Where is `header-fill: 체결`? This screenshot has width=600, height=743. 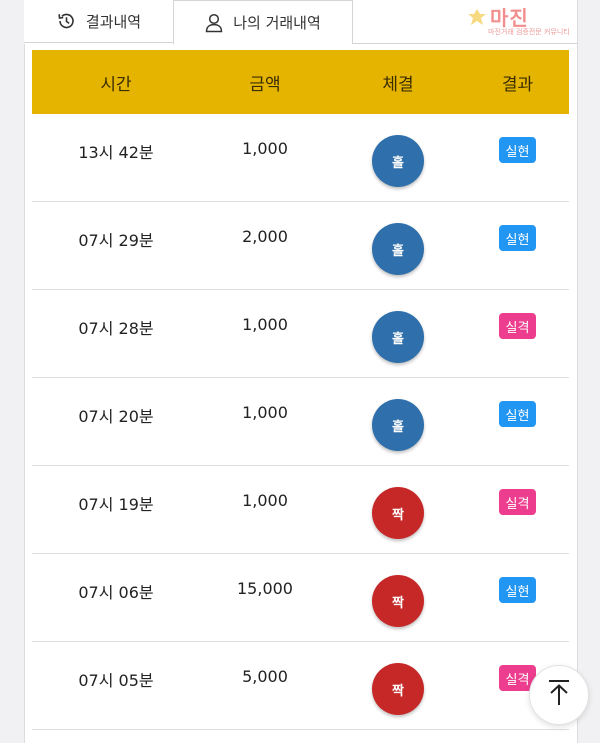 header-fill: 체결 is located at coordinates (398, 84).